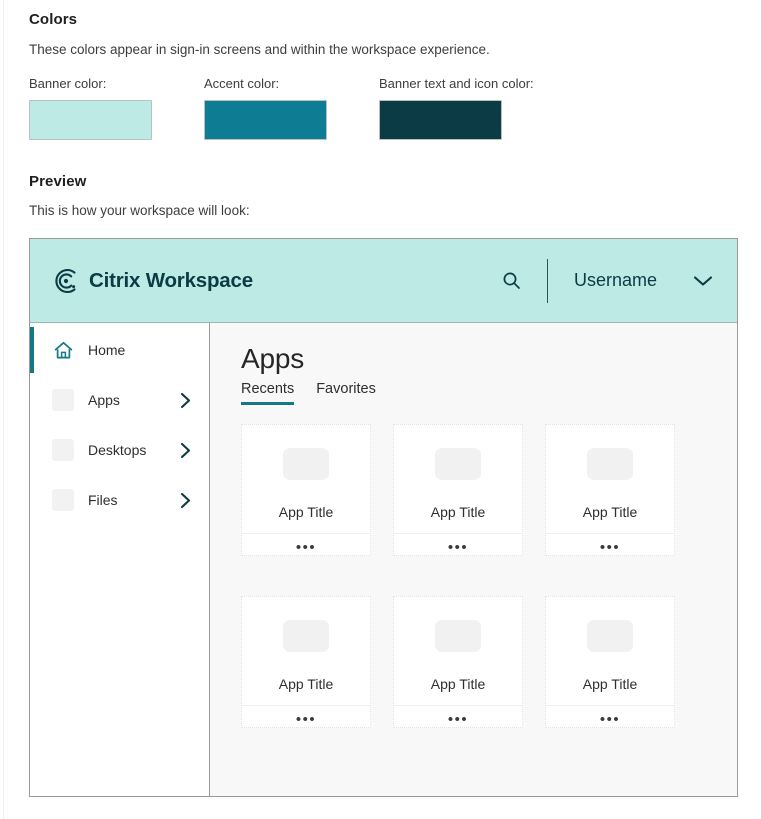 This screenshot has height=819, width=761. Describe the element at coordinates (63, 350) in the screenshot. I see `home-icon` at that location.